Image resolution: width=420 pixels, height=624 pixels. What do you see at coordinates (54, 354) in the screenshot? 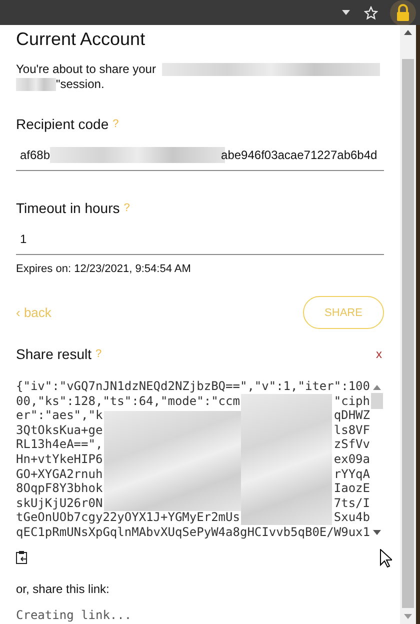
I see `section-label: Share result` at bounding box center [54, 354].